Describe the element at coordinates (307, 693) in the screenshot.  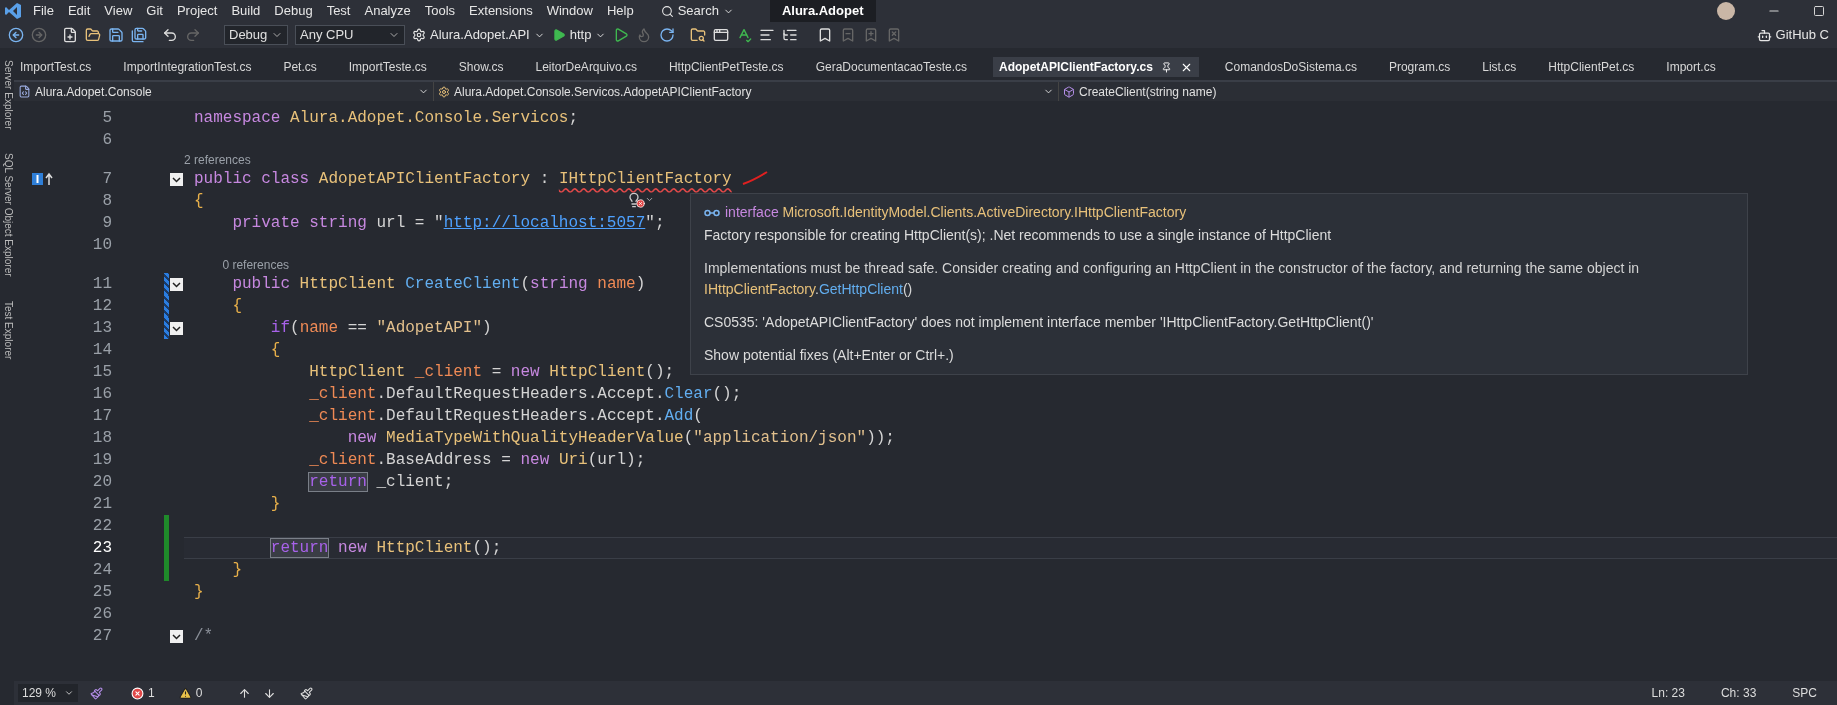
I see `code-cleanup-icon` at that location.